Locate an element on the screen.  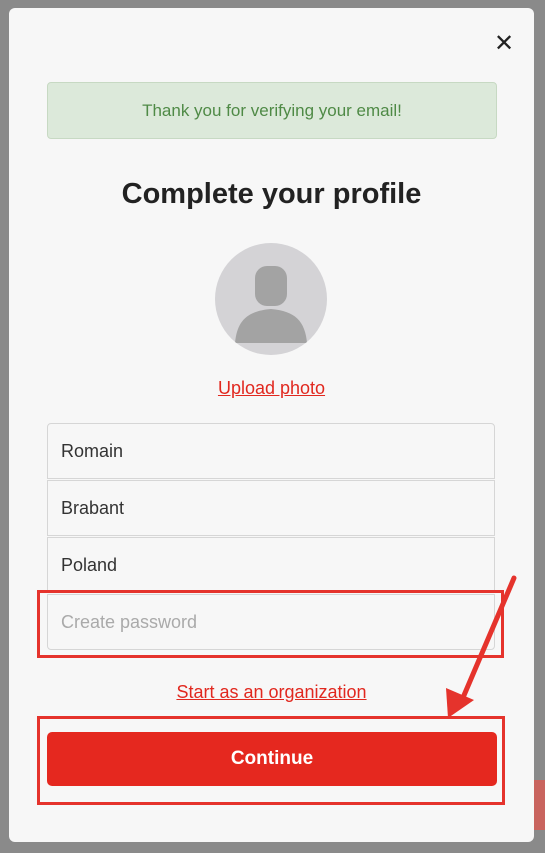
country-field is located at coordinates (271, 565).